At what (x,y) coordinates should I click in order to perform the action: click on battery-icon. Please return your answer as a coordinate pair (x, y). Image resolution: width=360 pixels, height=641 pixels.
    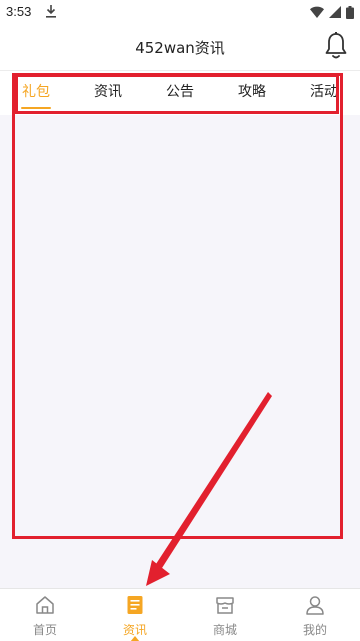
    Looking at the image, I should click on (350, 12).